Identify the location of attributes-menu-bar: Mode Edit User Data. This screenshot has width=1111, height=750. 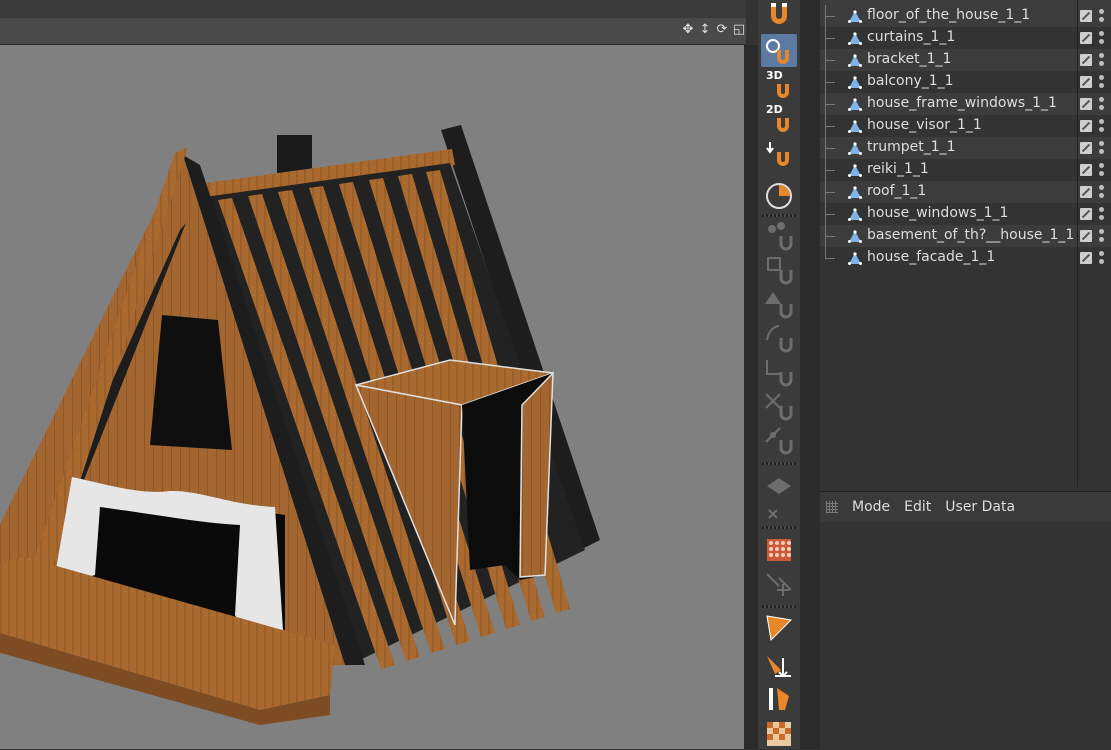
(965, 507).